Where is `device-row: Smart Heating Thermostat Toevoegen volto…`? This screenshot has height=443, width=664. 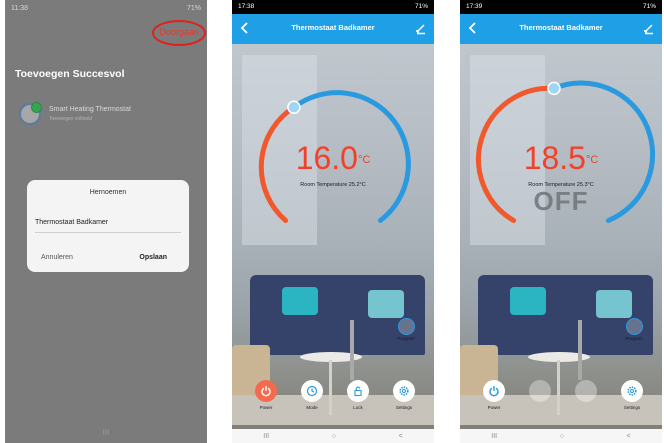
device-row: Smart Heating Thermostat Toevoegen volto… is located at coordinates (75, 113).